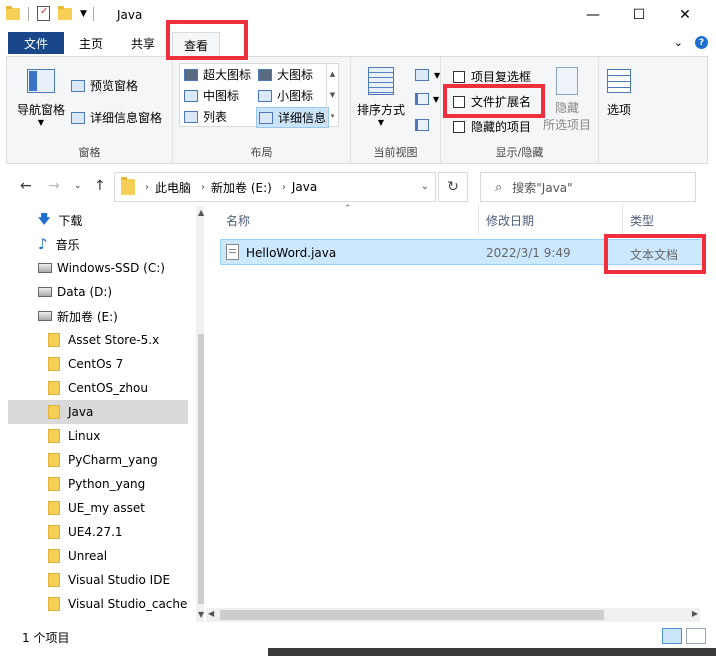 This screenshot has width=716, height=656. What do you see at coordinates (348, 209) in the screenshot?
I see `sort-ascending-icon: ⌃` at bounding box center [348, 209].